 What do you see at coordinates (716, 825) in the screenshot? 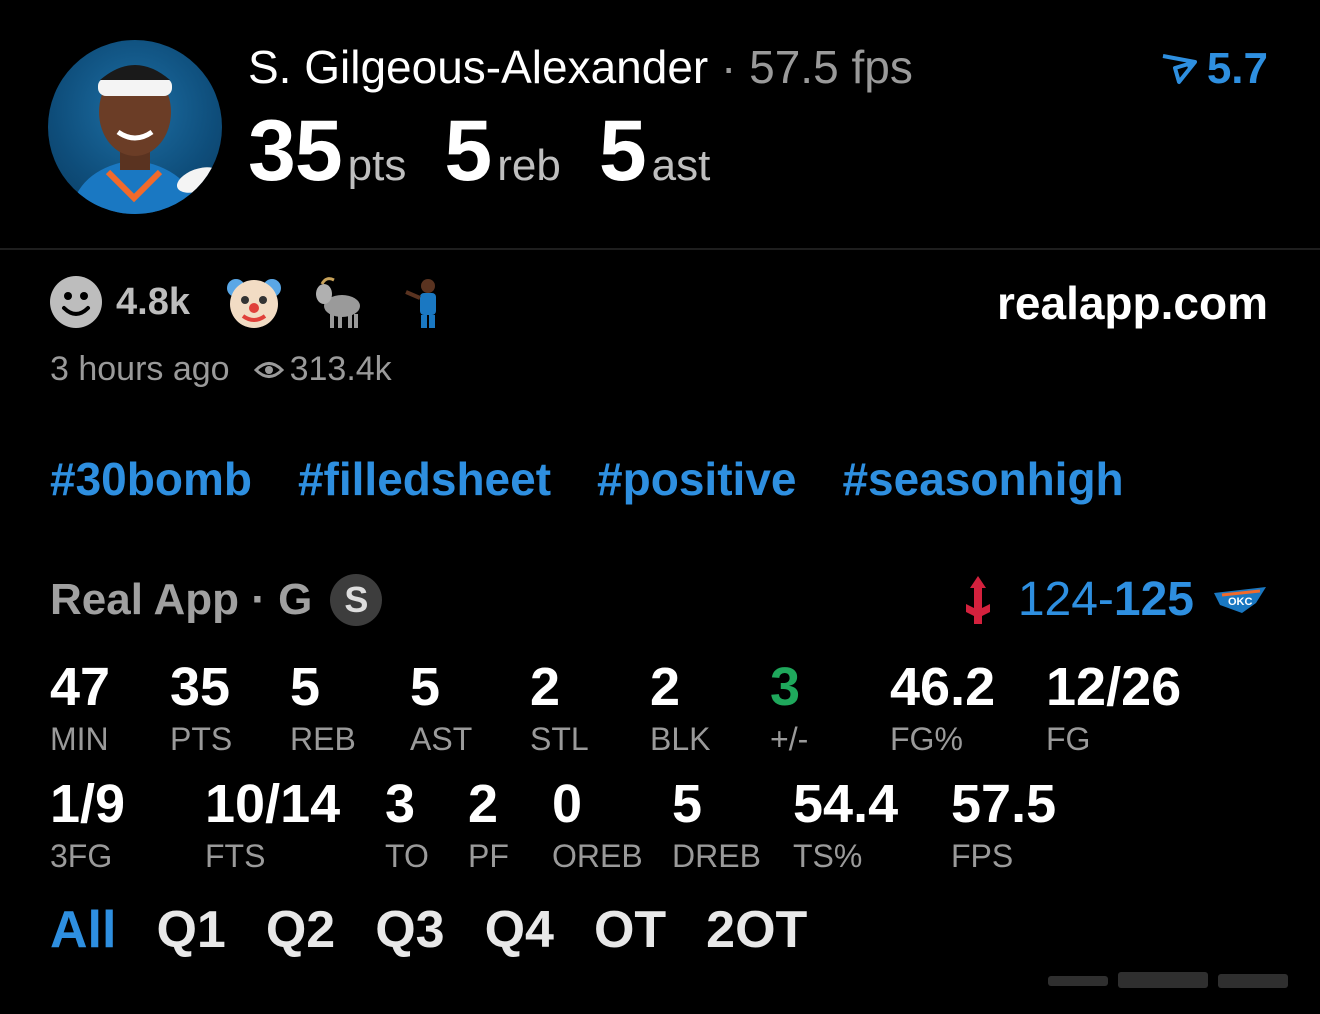
I see `stat-dreb: 5 DREB` at bounding box center [716, 825].